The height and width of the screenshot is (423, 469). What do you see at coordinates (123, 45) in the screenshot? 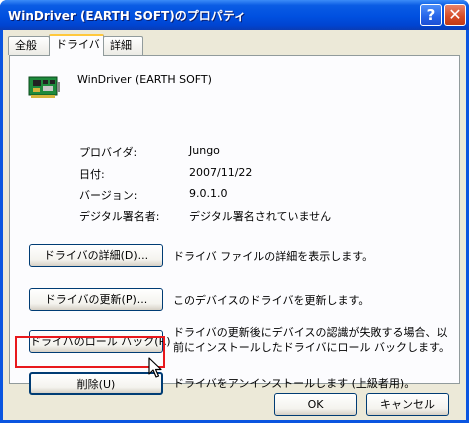
I see `tab-details: 詳細` at bounding box center [123, 45].